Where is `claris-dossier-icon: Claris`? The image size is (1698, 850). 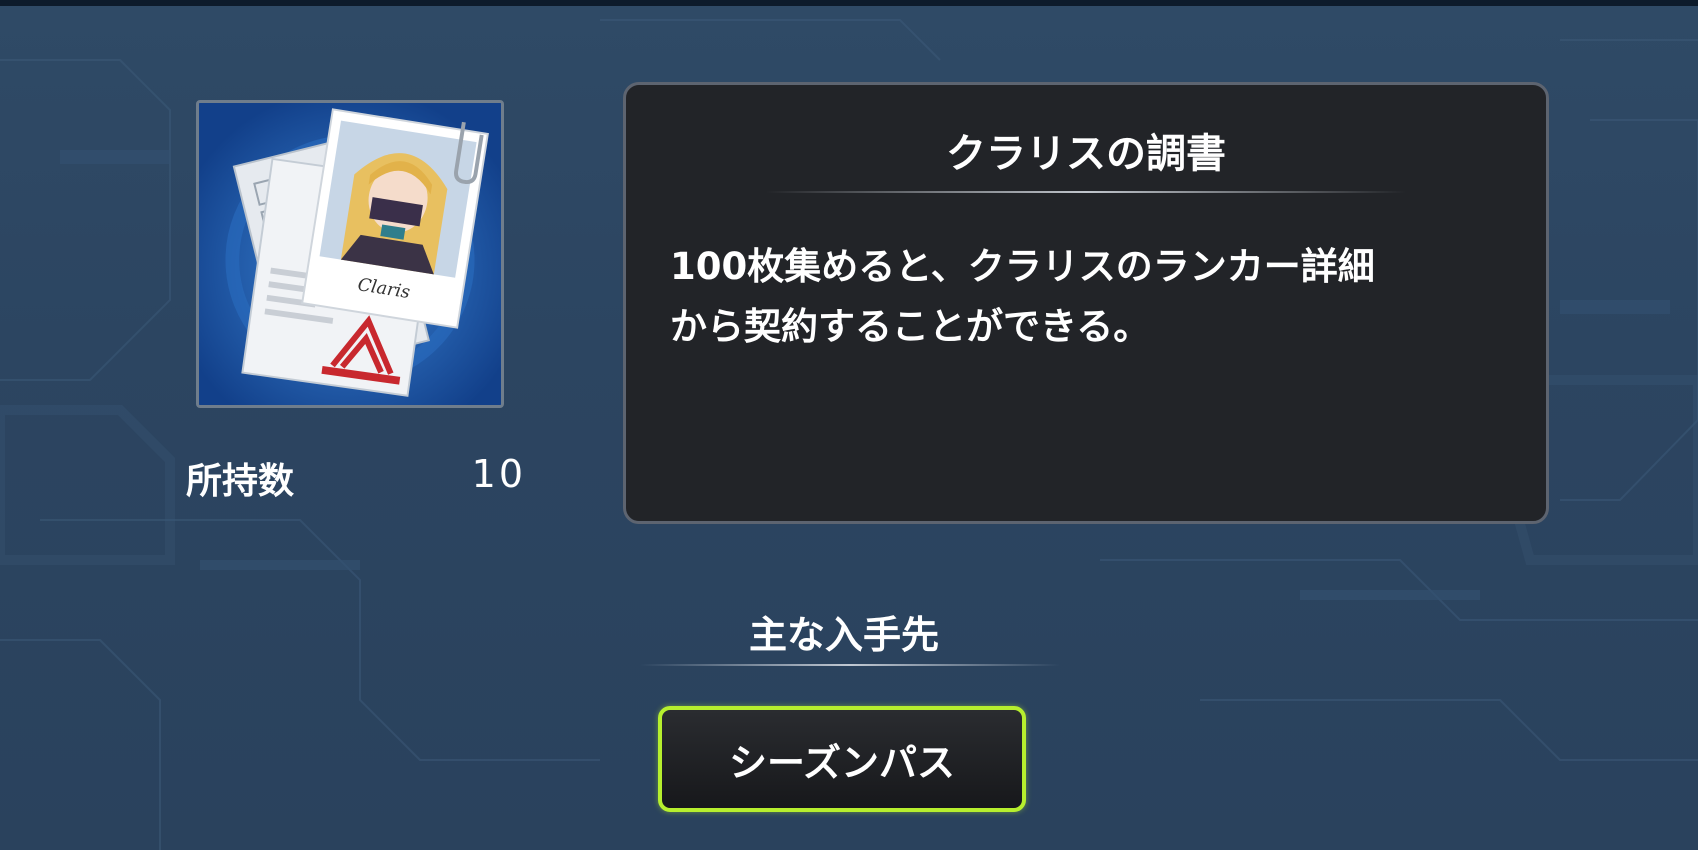
claris-dossier-icon: Claris is located at coordinates (350, 254).